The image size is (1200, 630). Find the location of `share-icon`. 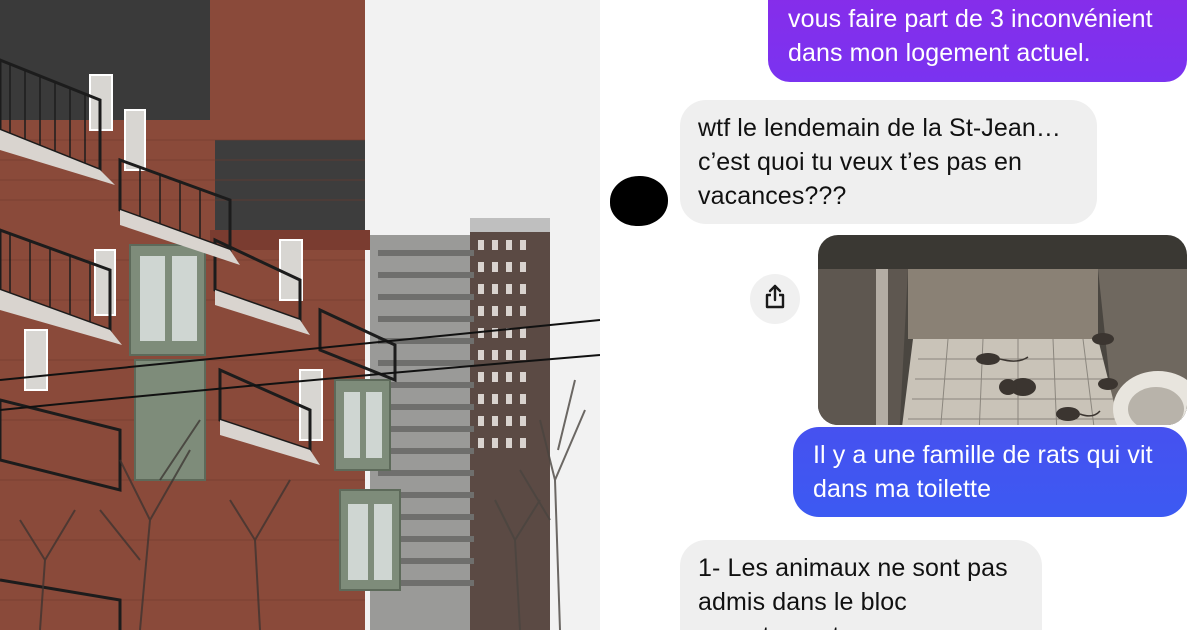

share-icon is located at coordinates (775, 299).